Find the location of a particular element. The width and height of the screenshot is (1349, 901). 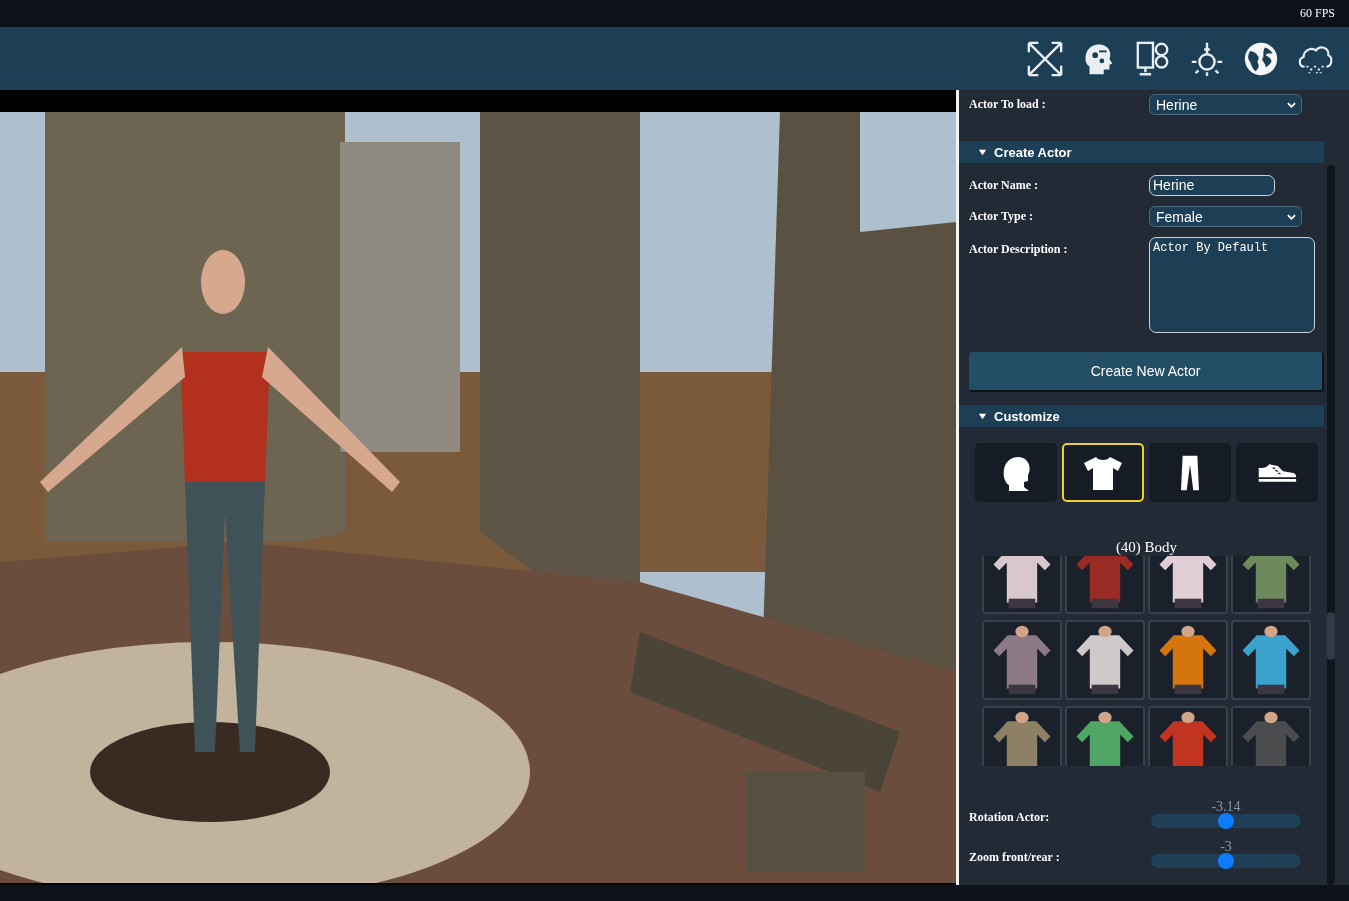

field-label: Actor Description : is located at coordinates (1019, 249).